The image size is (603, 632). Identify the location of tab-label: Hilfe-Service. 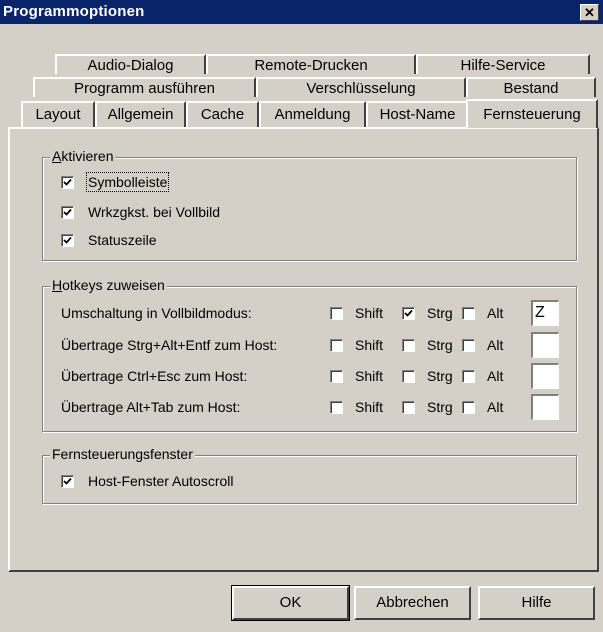
(503, 65).